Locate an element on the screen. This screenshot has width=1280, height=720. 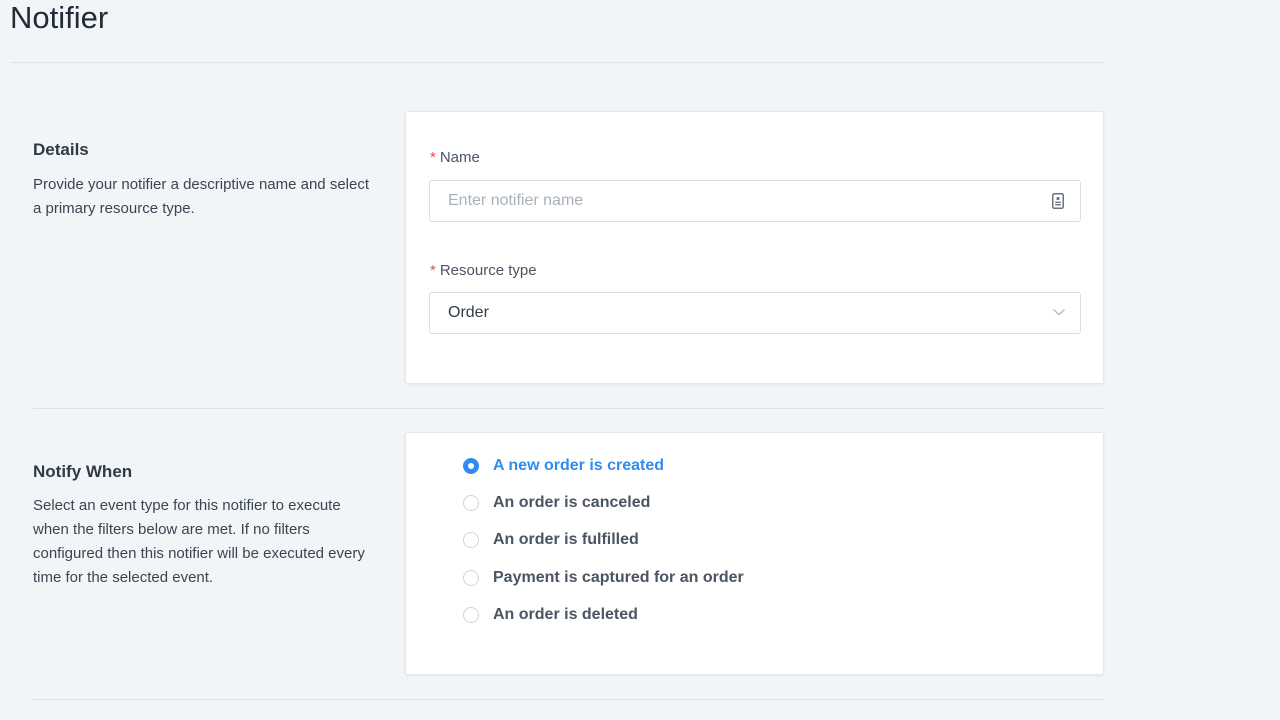
radio-option-payment-captured: Payment is captured for an order is located at coordinates (603, 578).